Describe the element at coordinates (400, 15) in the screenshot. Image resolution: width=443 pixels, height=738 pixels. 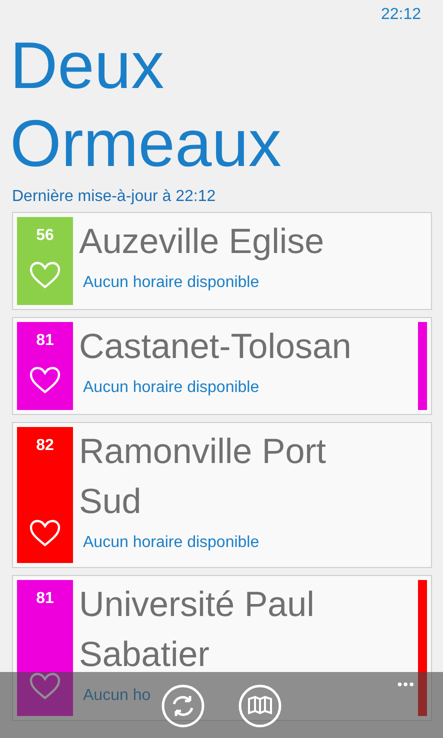
I see `clock-time: 22:12` at that location.